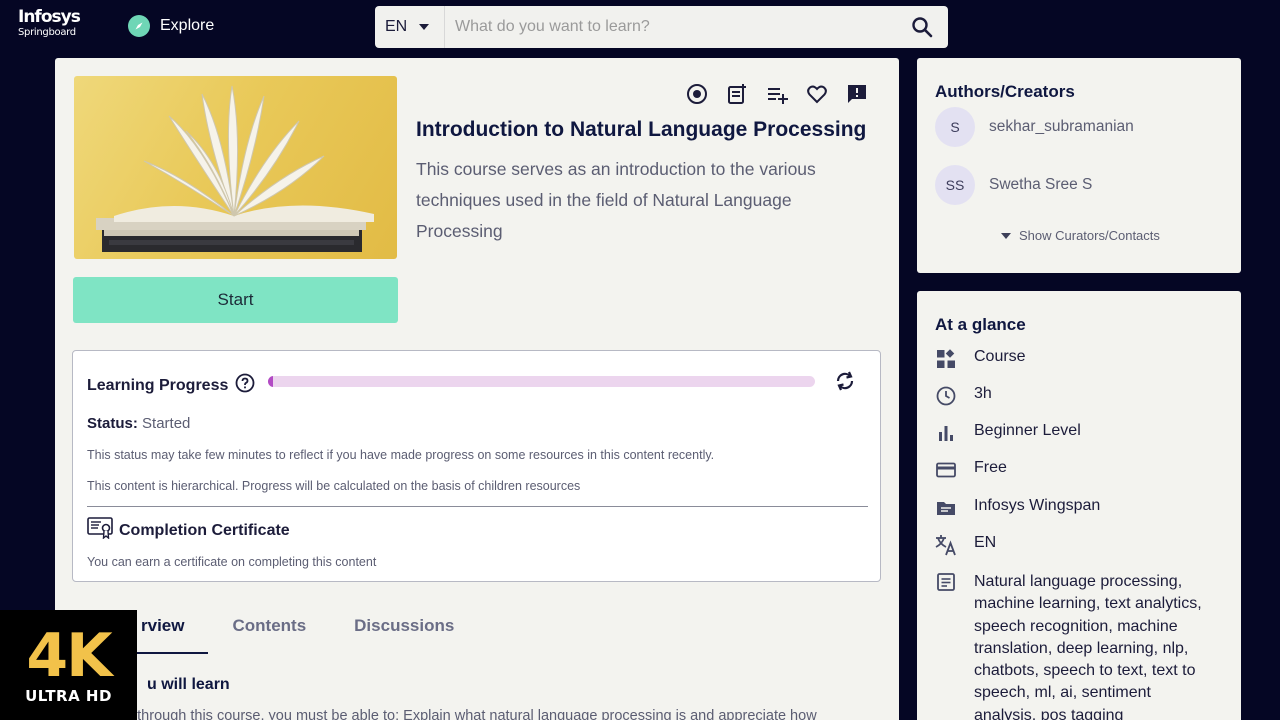 Image resolution: width=1280 pixels, height=720 pixels. I want to click on search-input, so click(670, 27).